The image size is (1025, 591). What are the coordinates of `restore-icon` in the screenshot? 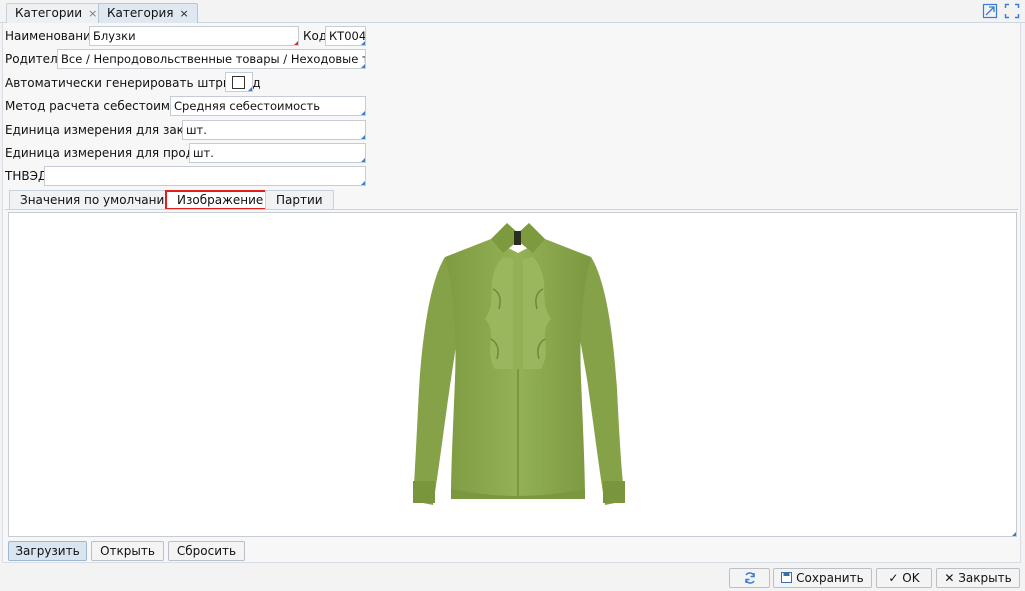 It's located at (990, 11).